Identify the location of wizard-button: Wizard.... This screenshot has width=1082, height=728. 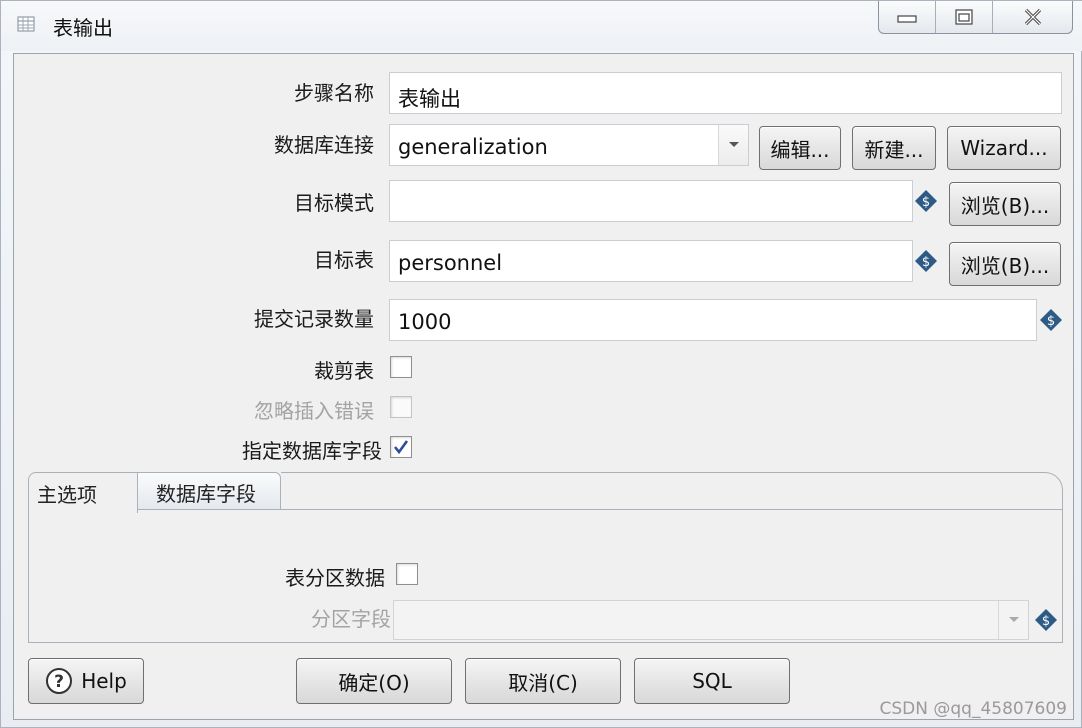
(1004, 148).